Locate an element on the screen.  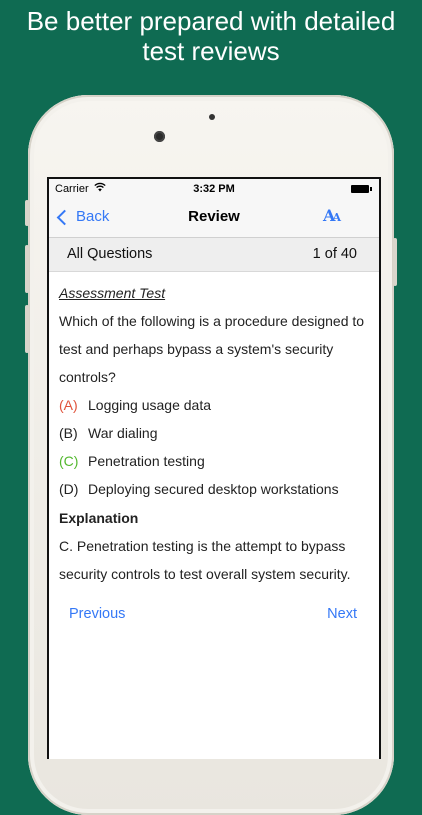
option-text: War dialing is located at coordinates (123, 433).